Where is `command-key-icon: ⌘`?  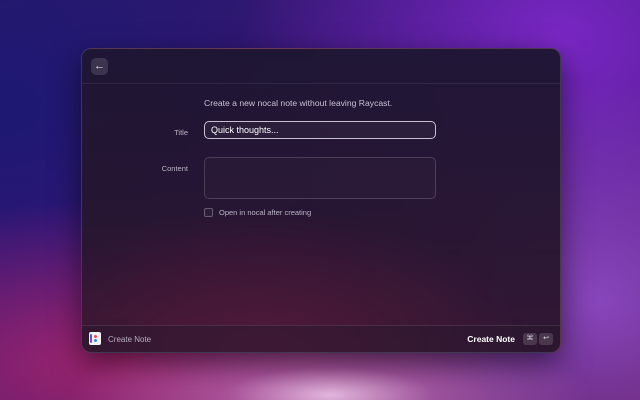
command-key-icon: ⌘ is located at coordinates (530, 339).